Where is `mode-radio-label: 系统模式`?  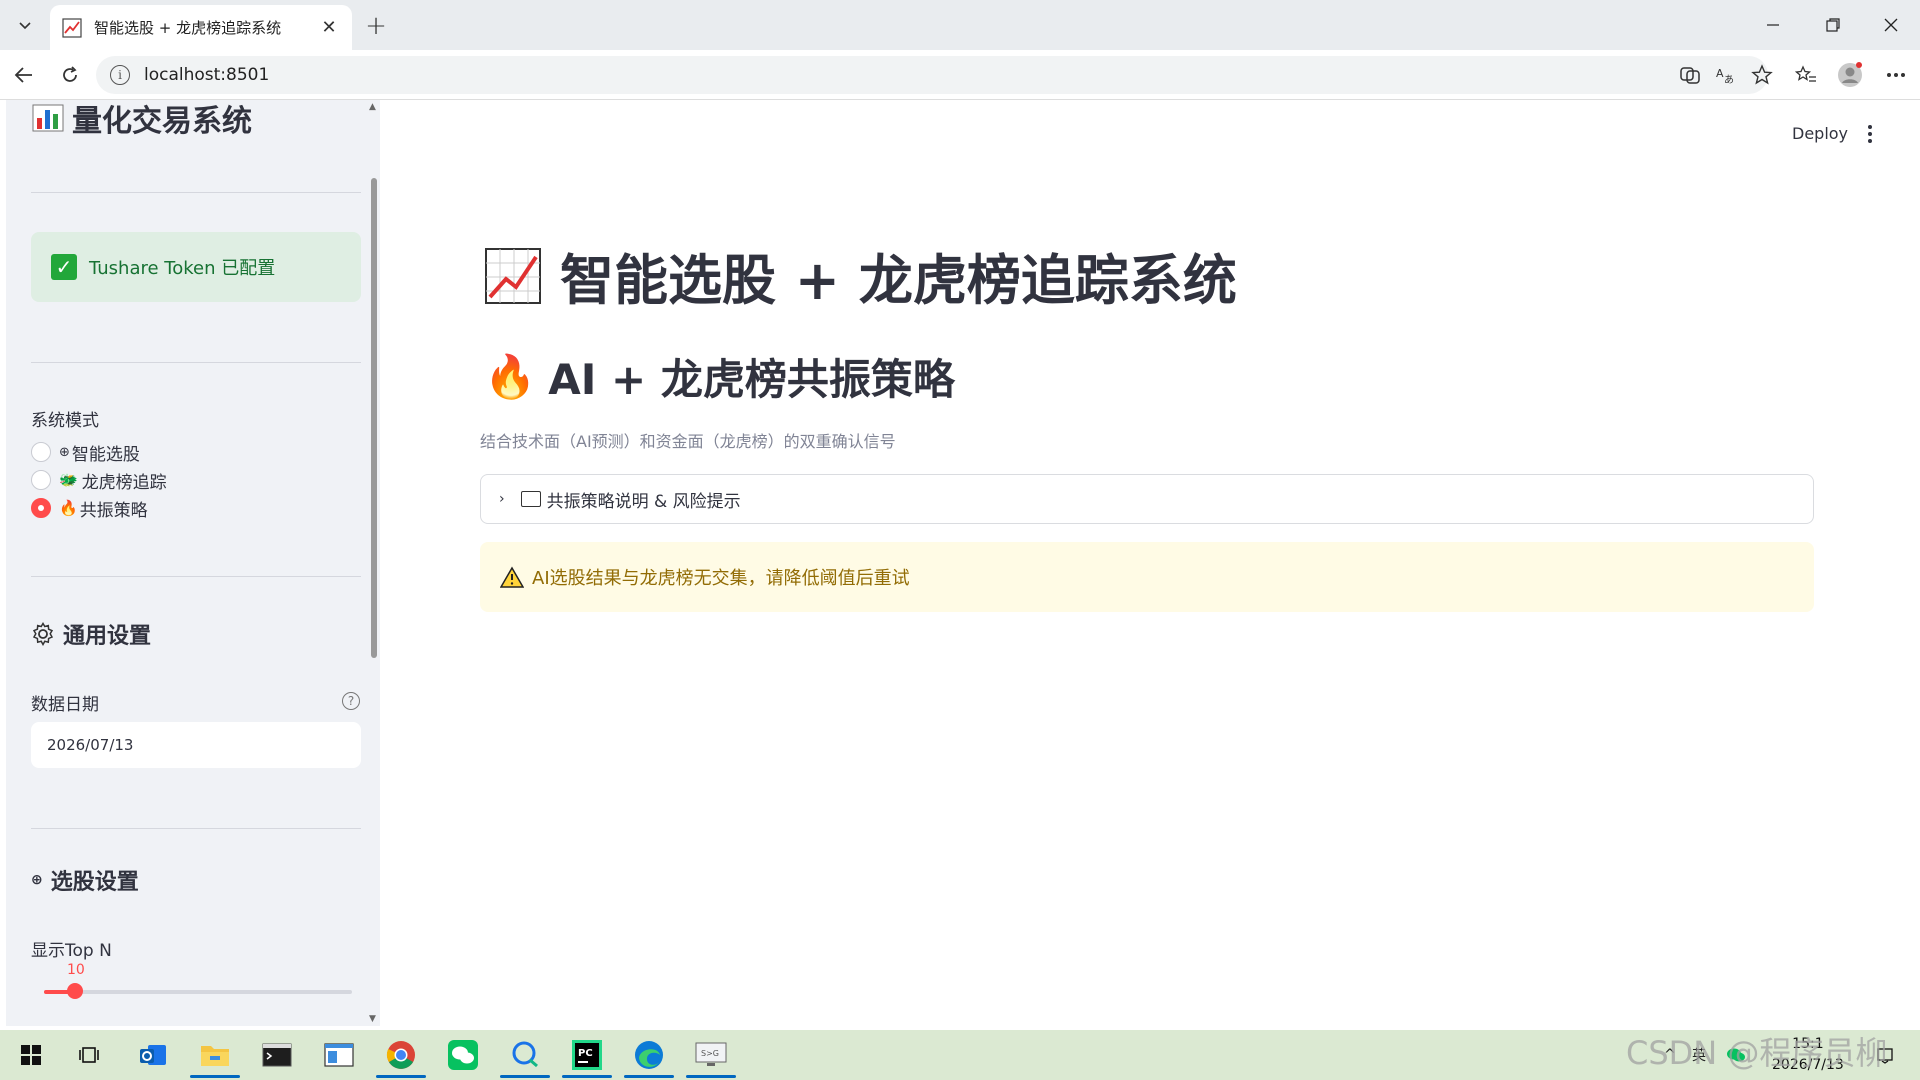 mode-radio-label: 系统模式 is located at coordinates (65, 421).